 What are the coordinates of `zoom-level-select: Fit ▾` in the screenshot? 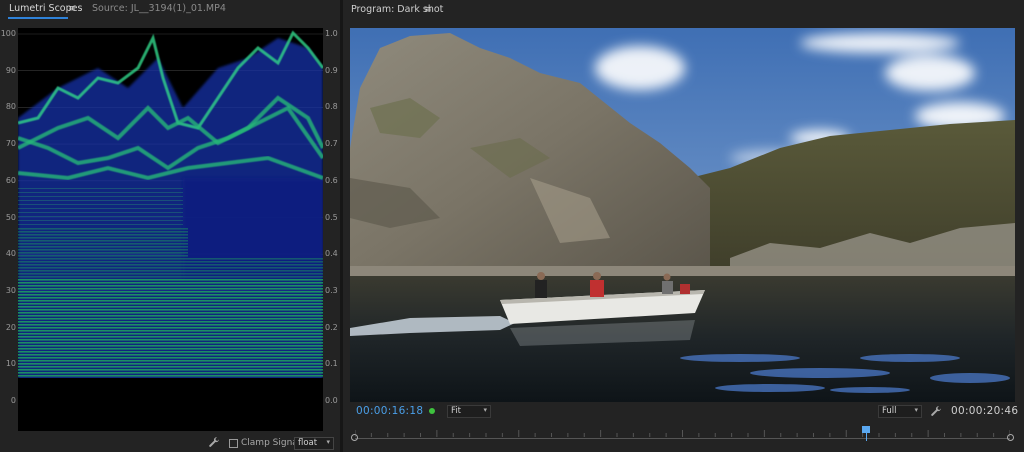 It's located at (469, 411).